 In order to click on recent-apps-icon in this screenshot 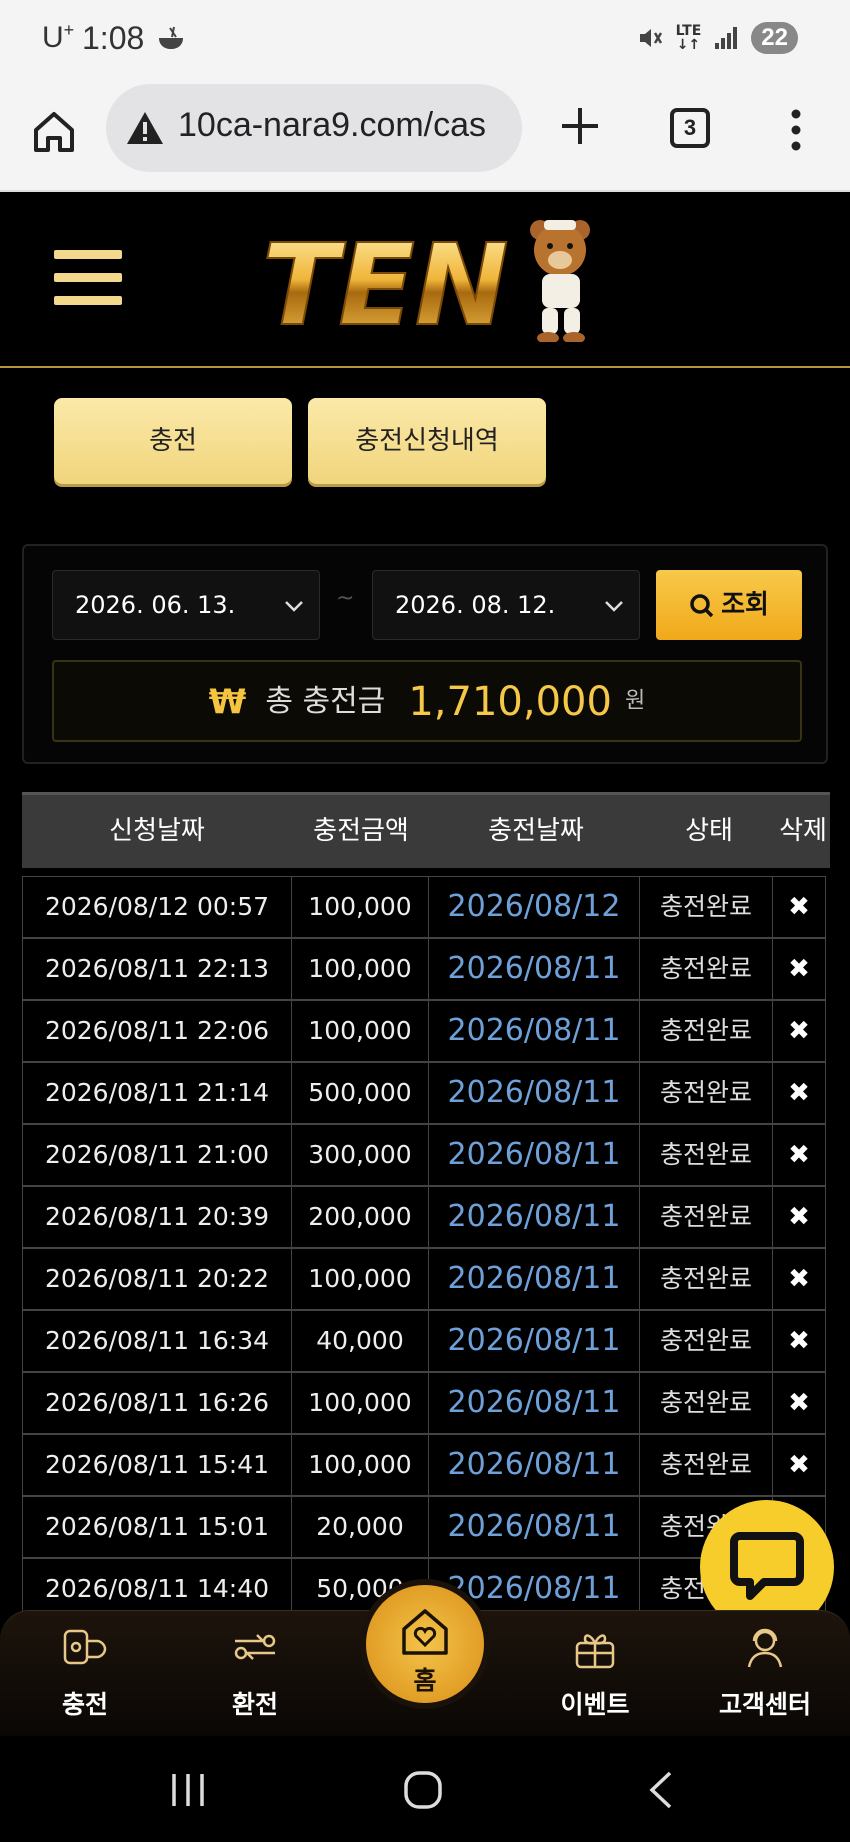, I will do `click(188, 1790)`.